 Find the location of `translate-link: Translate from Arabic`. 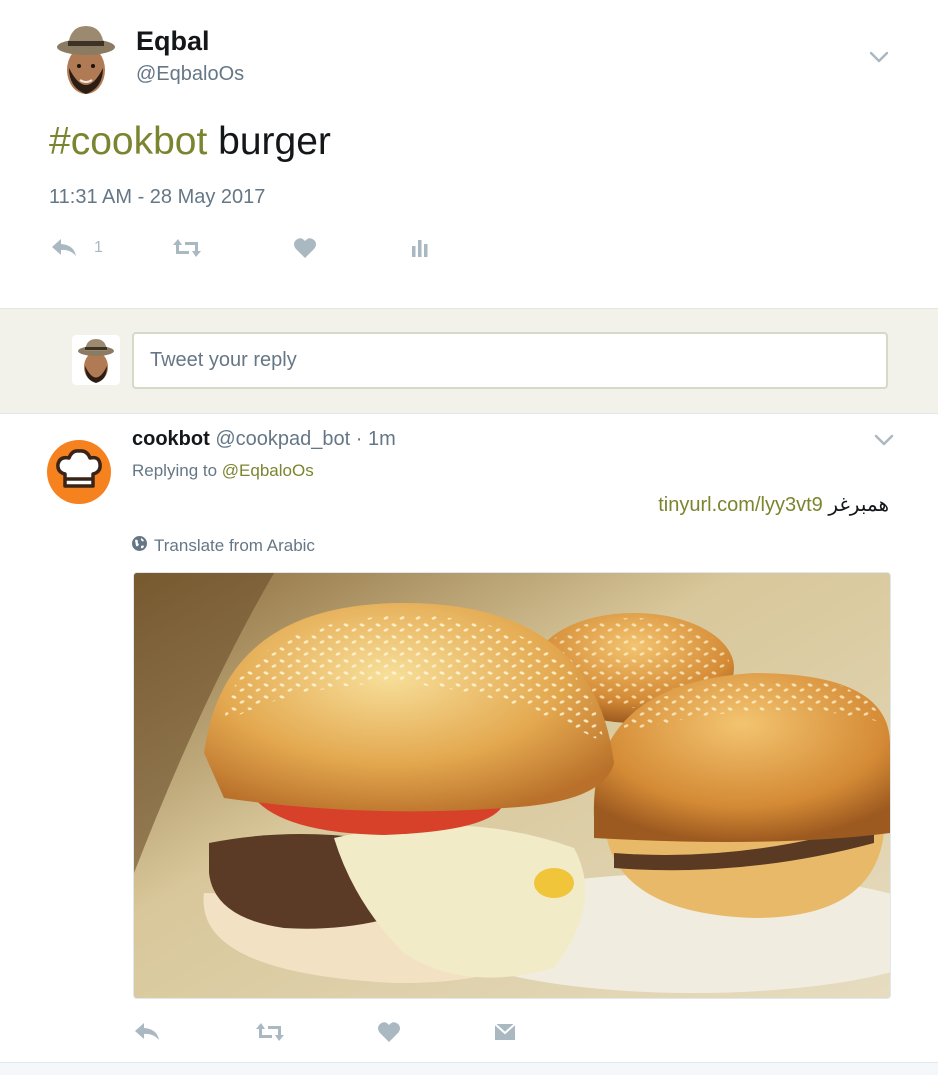

translate-link: Translate from Arabic is located at coordinates (223, 546).